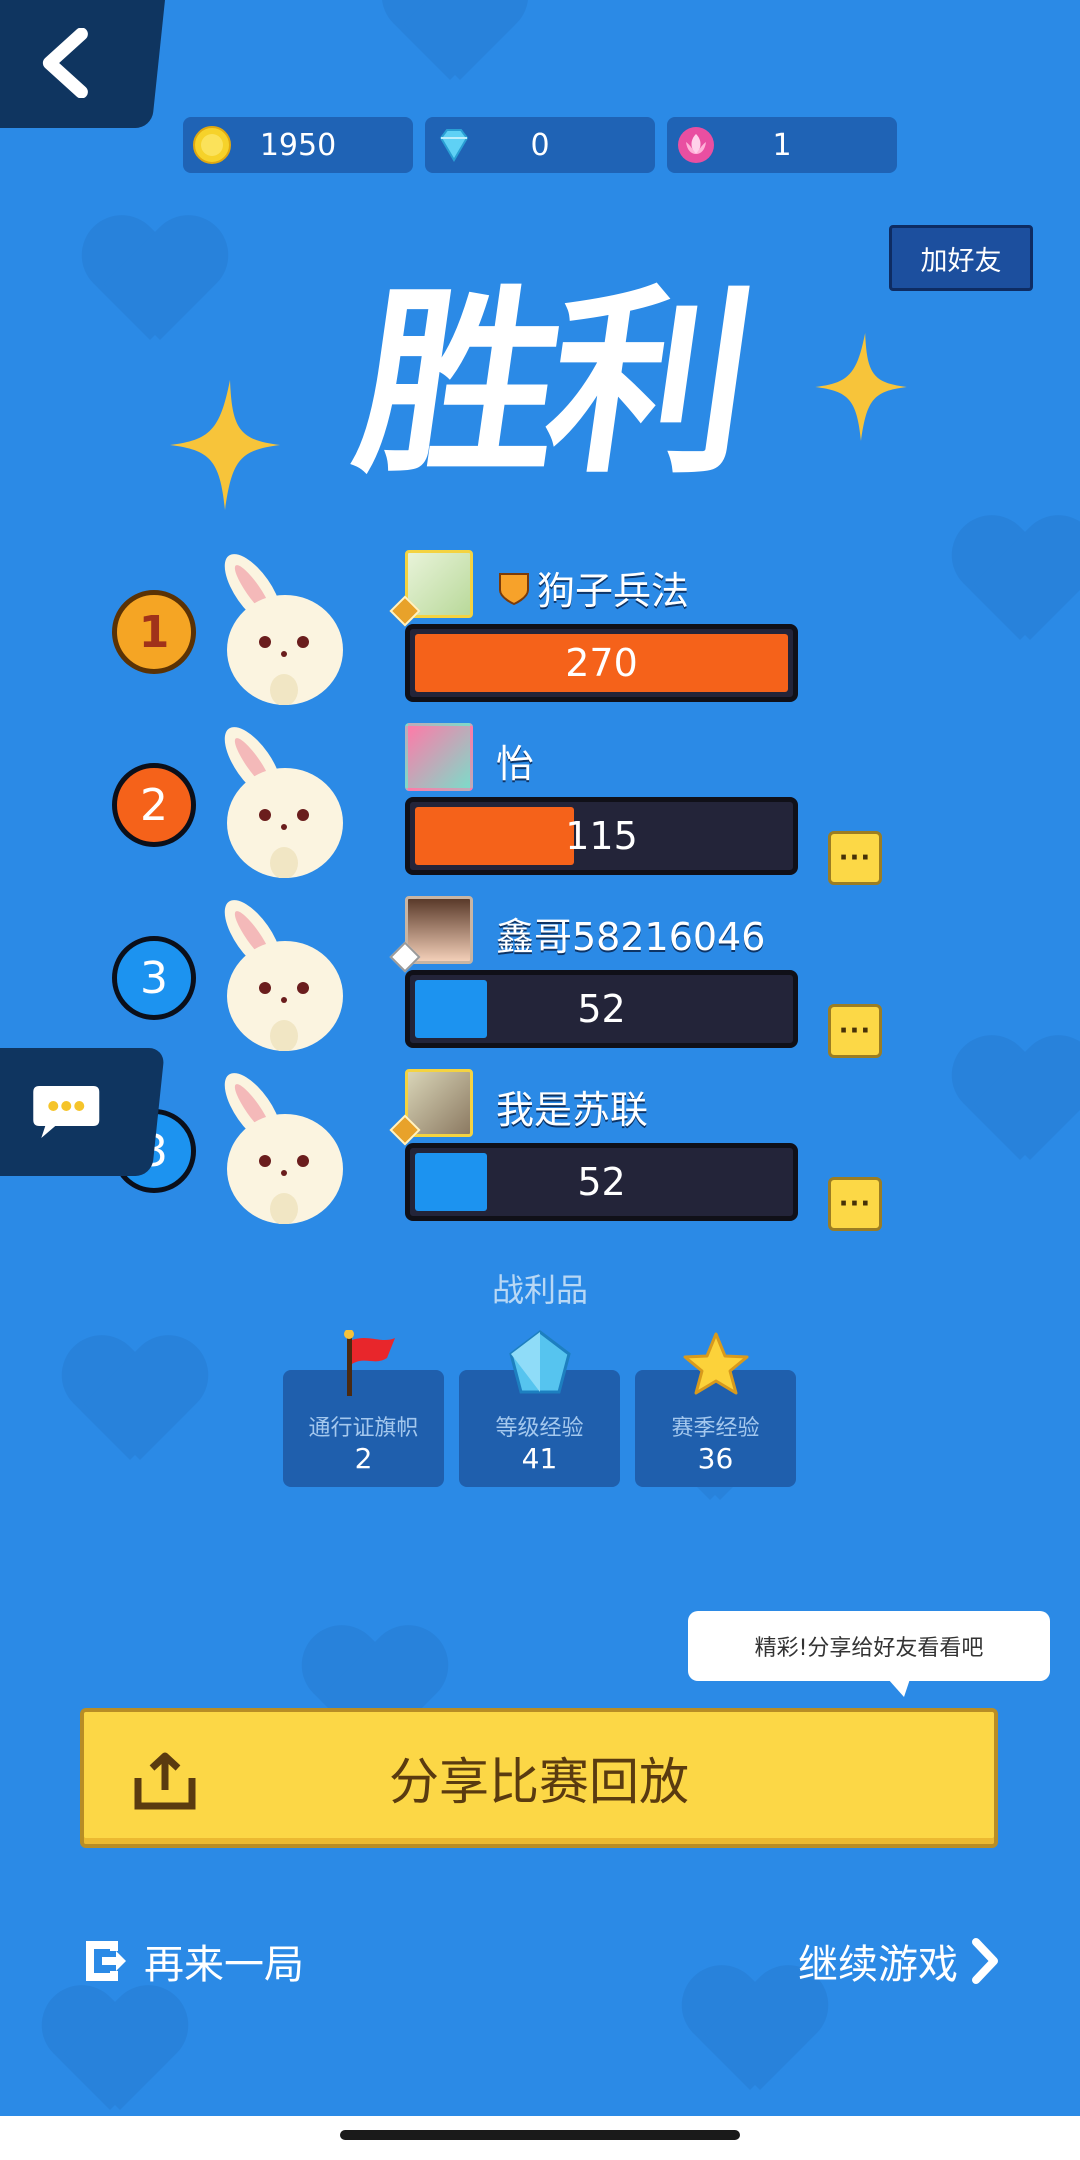 Image resolution: width=1080 pixels, height=2160 pixels. I want to click on rank-badge: 1, so click(154, 632).